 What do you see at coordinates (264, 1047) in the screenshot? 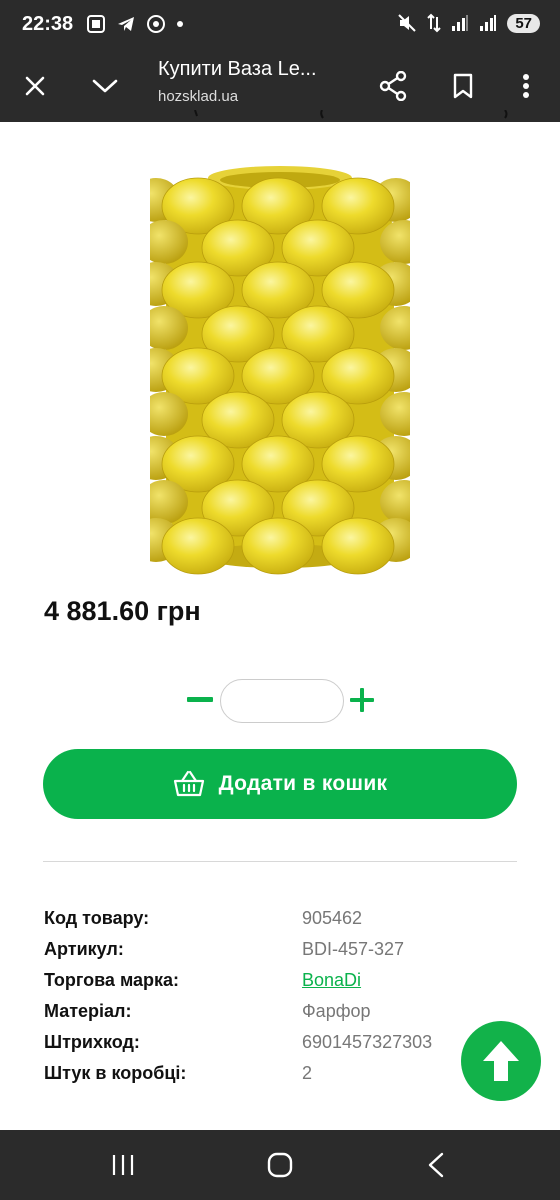
I see `spec-row-barcode: Штрихкод: 6901457327303` at bounding box center [264, 1047].